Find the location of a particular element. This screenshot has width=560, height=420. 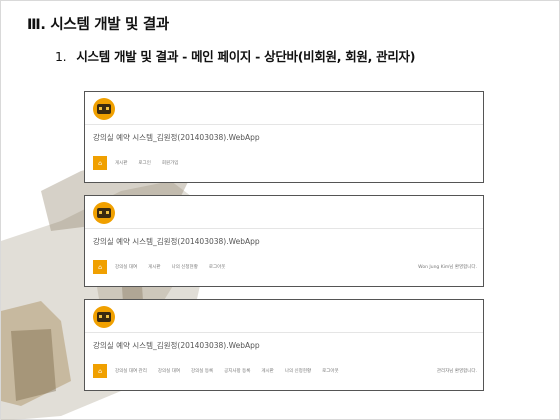

nav-item-room-register: 강의실 등록 is located at coordinates (202, 371).